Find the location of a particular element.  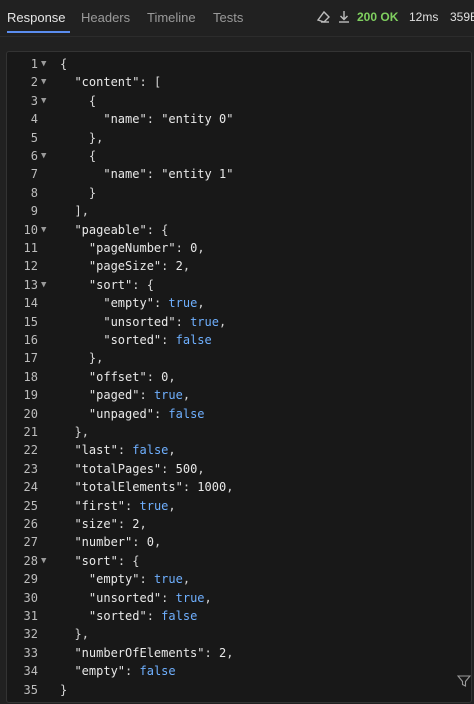

code-line: 17 }, is located at coordinates (239, 358).